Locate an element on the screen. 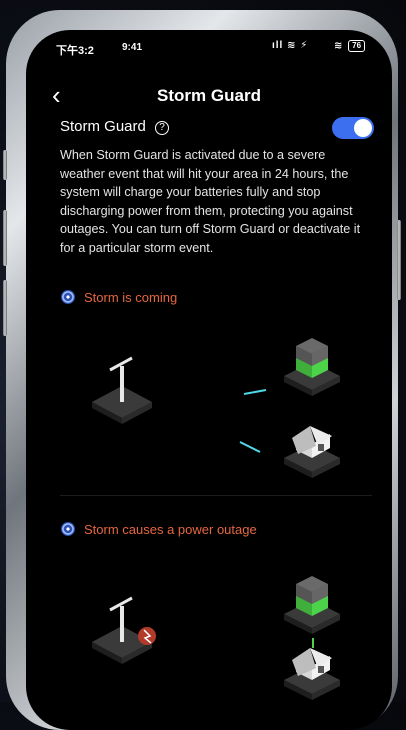 This screenshot has width=406, height=730. side-button is located at coordinates (5, 165).